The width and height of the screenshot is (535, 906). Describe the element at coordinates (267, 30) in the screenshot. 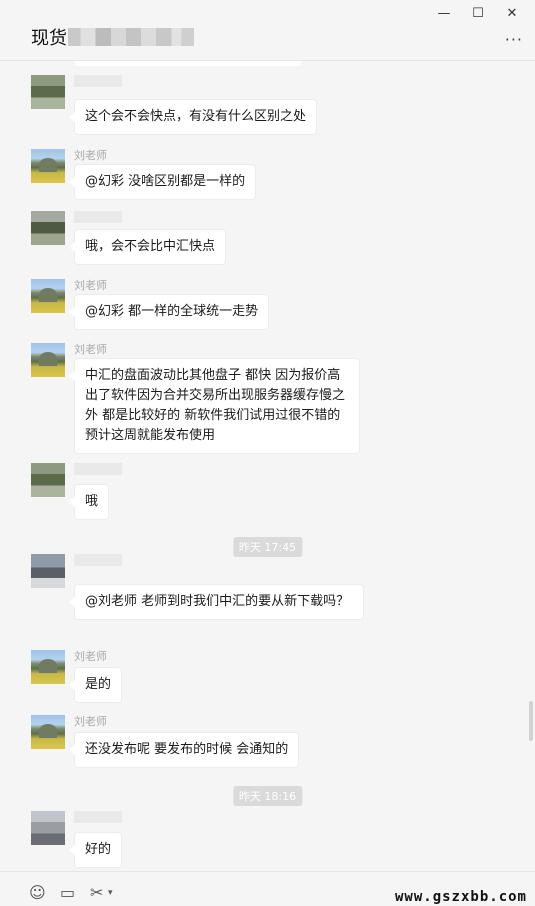

I see `title-bar: — ☐ ✕ 现货 ···` at that location.